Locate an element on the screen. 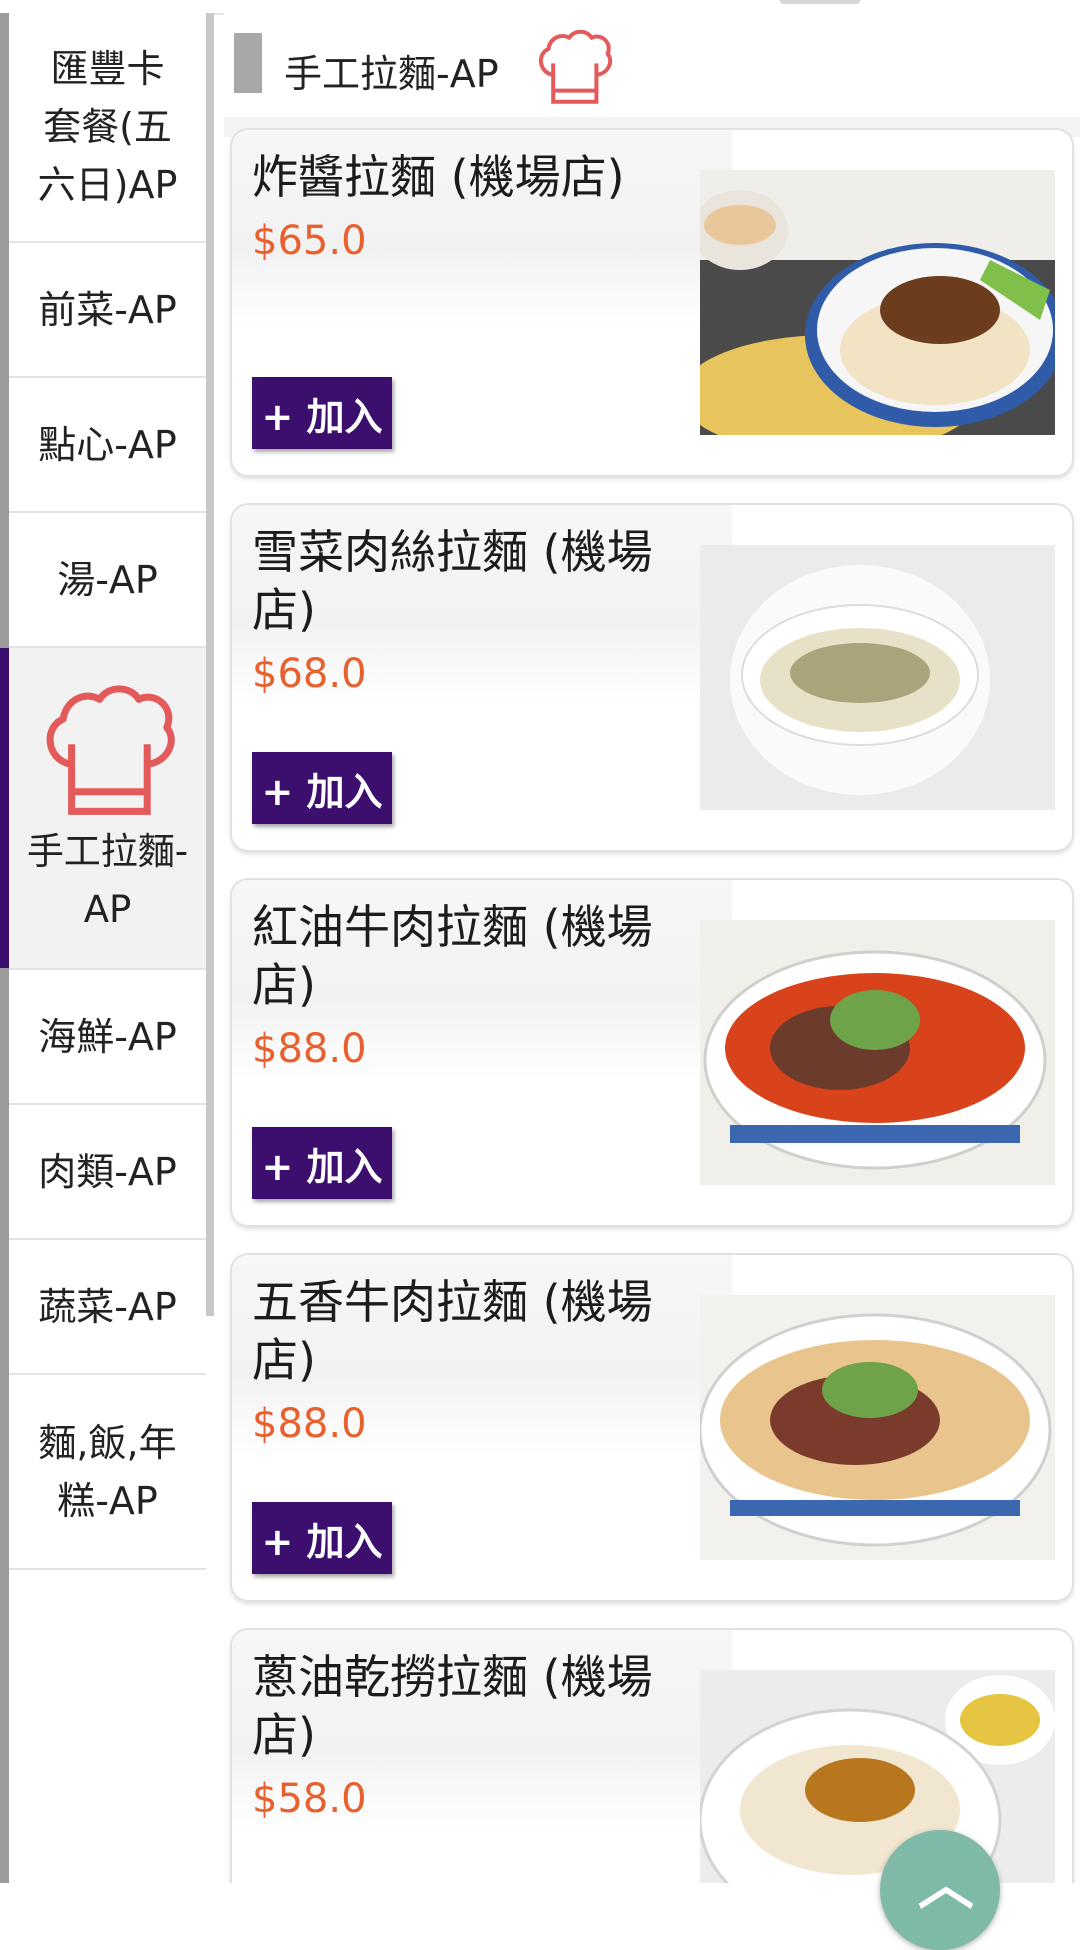  menu-item-card: 雪菜肉絲拉麵 (機場店) $68.0 + 加入 is located at coordinates (652, 677).